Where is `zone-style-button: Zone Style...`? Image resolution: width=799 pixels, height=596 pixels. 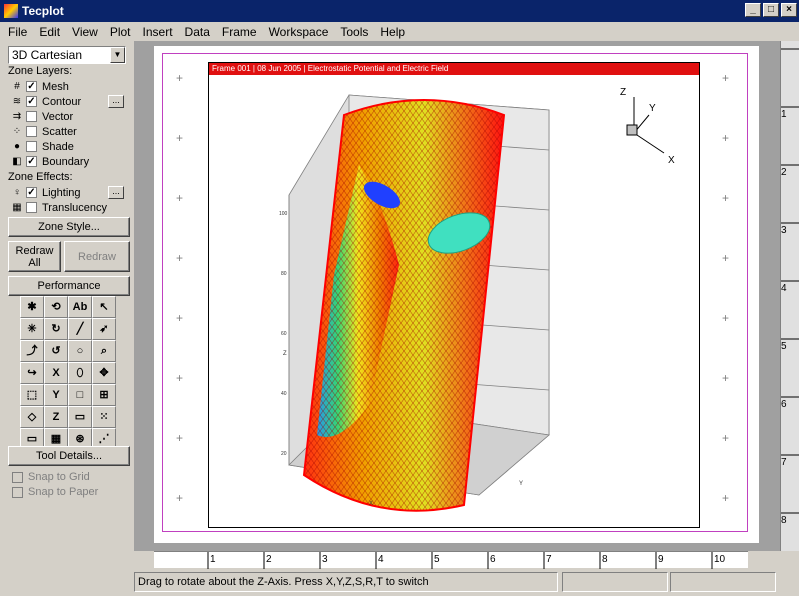 zone-style-button: Zone Style... is located at coordinates (69, 227).